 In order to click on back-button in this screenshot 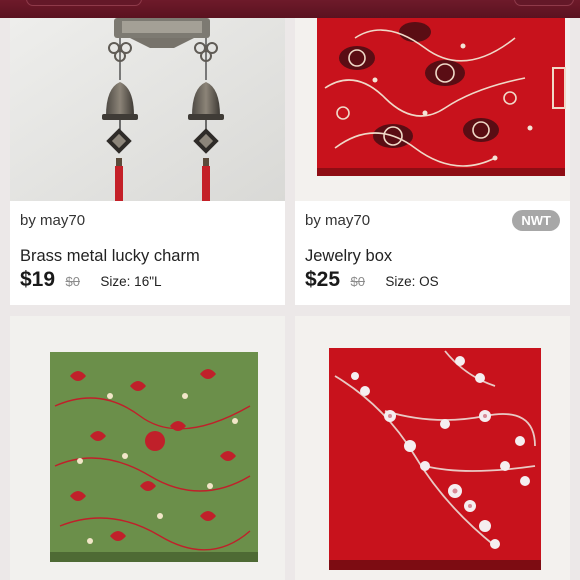, I will do `click(84, 3)`.